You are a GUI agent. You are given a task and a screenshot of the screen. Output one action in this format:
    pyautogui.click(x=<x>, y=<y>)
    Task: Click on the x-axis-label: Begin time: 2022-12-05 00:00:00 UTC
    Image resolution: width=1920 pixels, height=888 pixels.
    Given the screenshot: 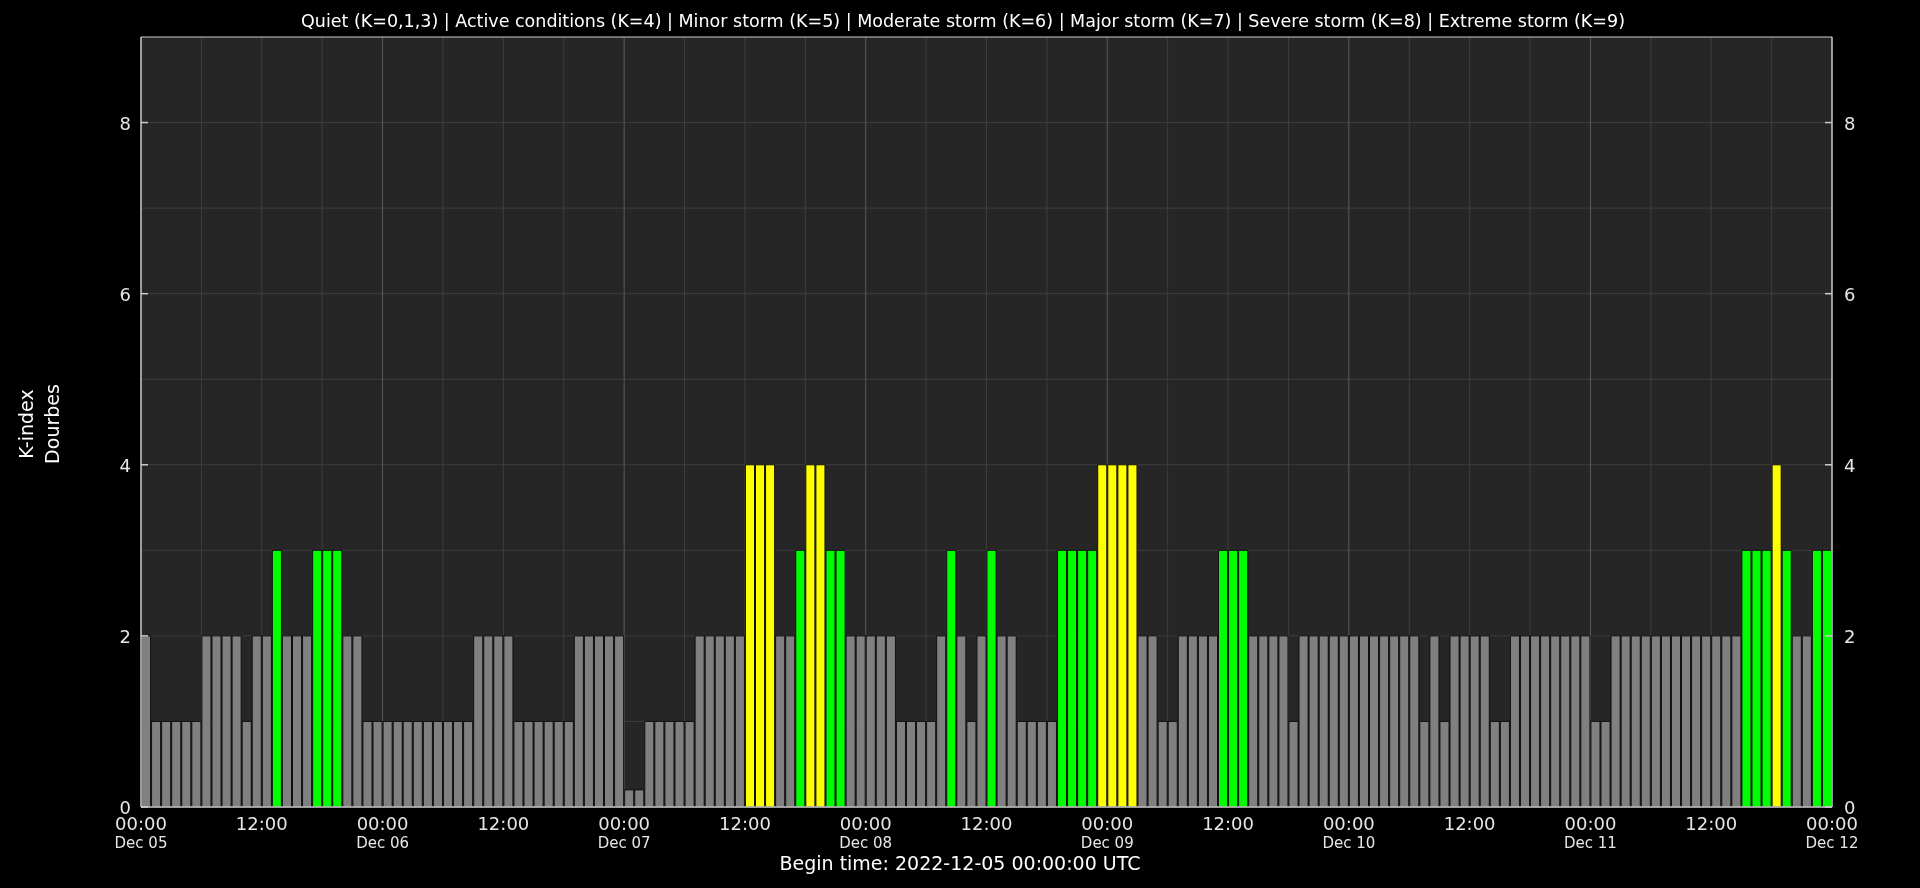 What is the action you would take?
    pyautogui.click(x=960, y=863)
    